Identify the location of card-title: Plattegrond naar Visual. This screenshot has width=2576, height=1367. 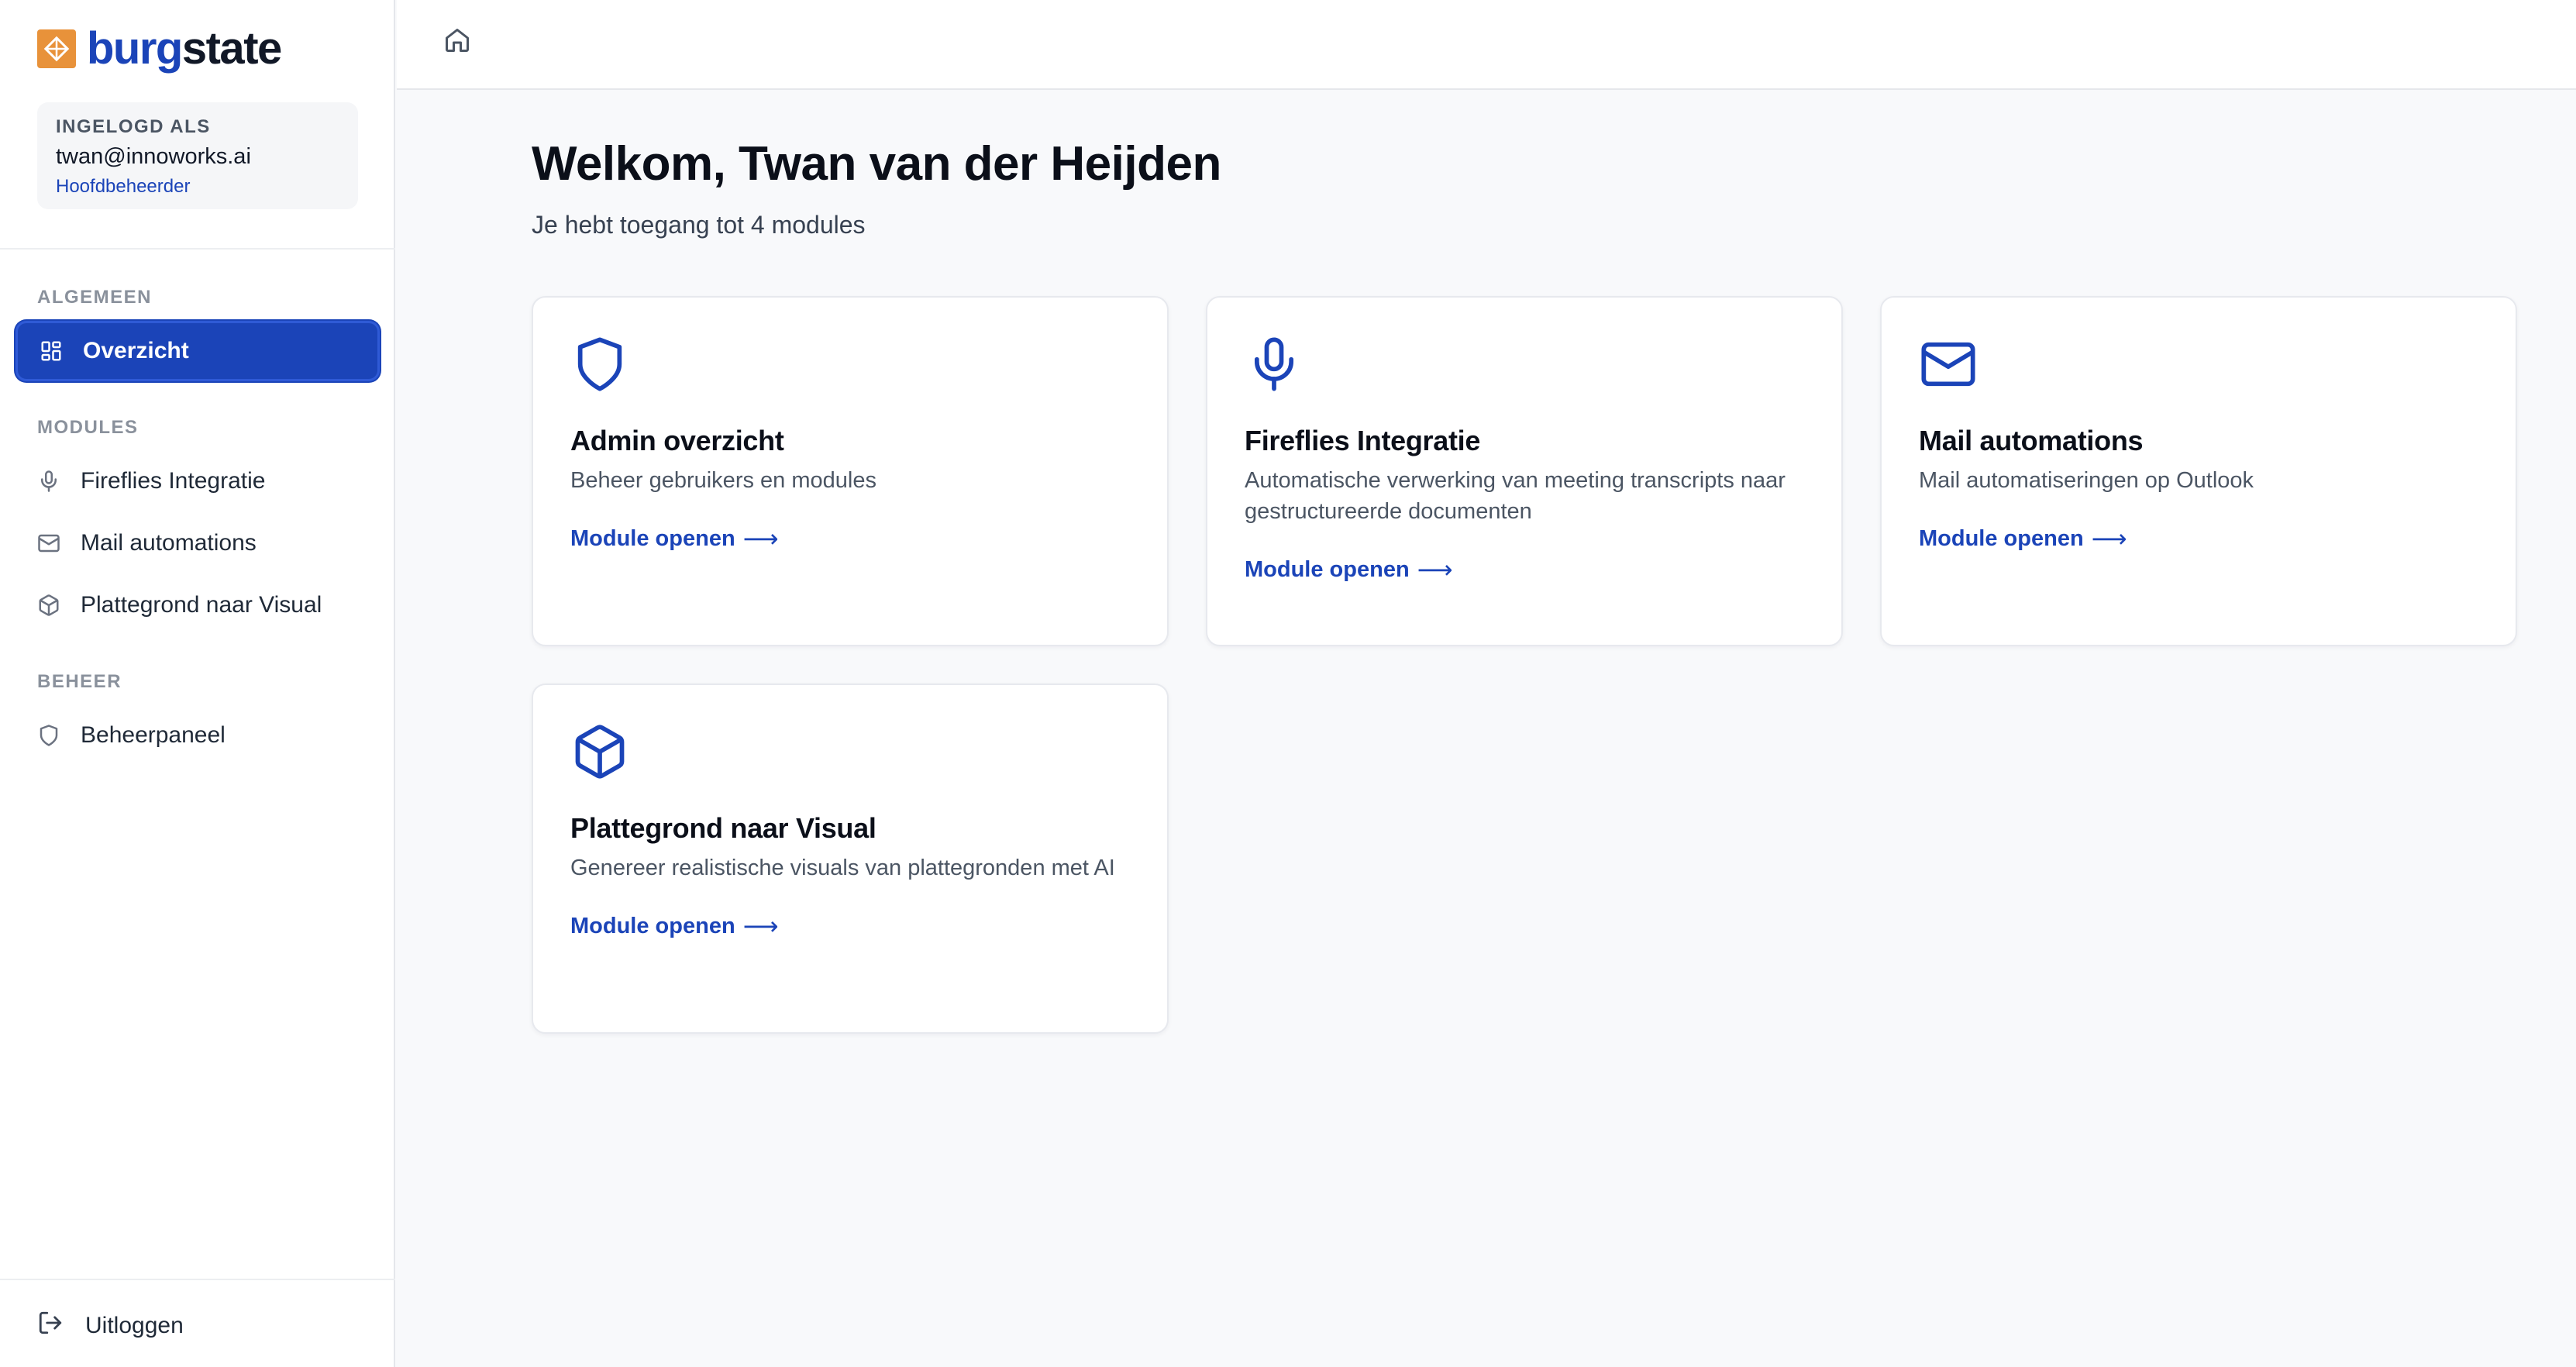
(723, 828).